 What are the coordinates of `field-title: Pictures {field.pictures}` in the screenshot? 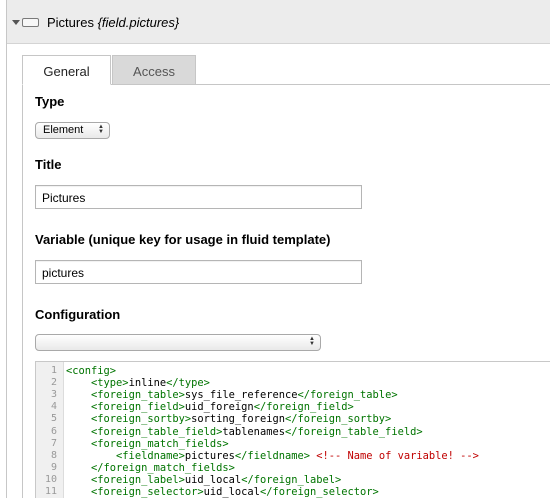 It's located at (113, 22).